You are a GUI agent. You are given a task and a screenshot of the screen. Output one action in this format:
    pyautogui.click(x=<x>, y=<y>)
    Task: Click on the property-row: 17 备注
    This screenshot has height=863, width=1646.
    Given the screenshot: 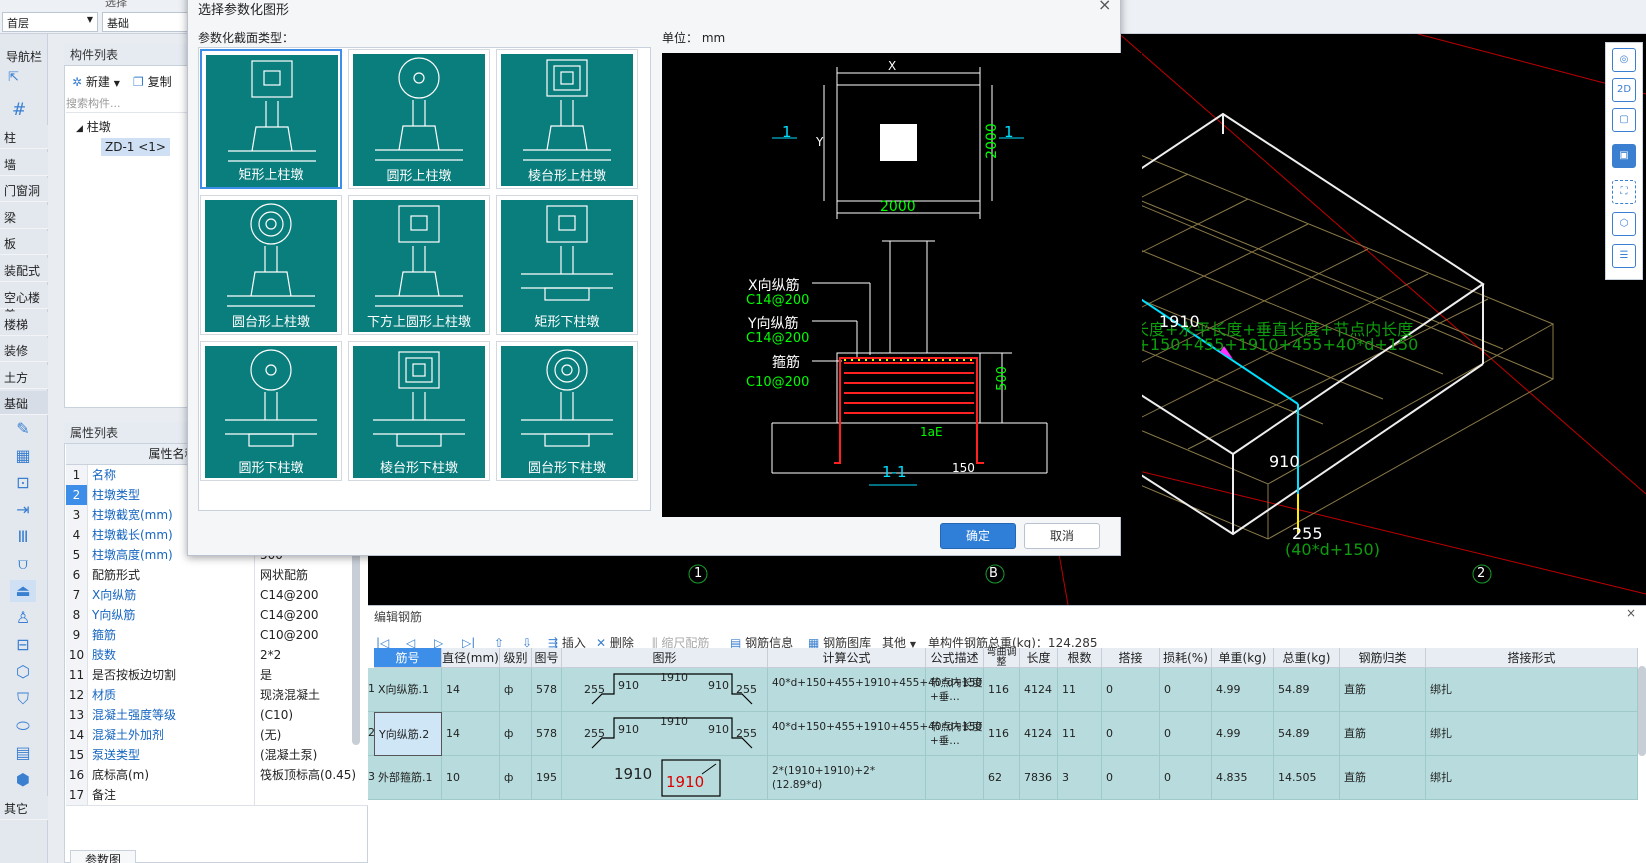 What is the action you would take?
    pyautogui.click(x=217, y=795)
    